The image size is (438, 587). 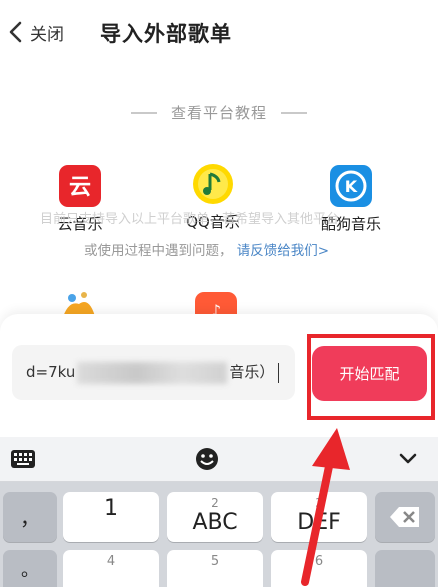 I want to click on close-button: 关闭, so click(x=36, y=32).